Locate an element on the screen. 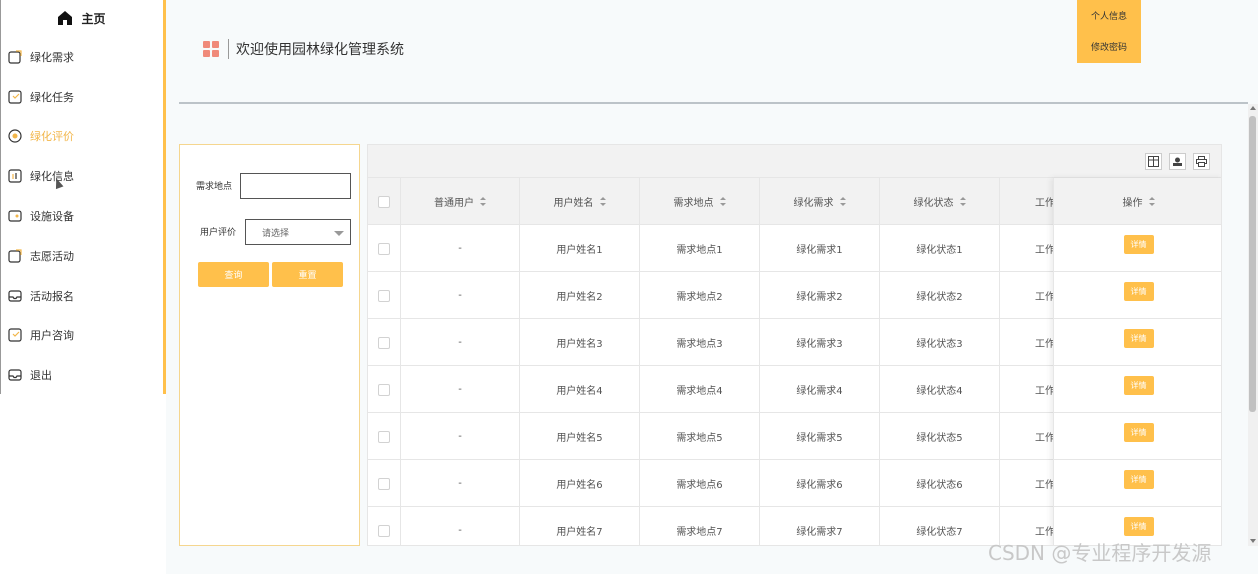 The width and height of the screenshot is (1258, 574). query-button: 查询 is located at coordinates (233, 274).